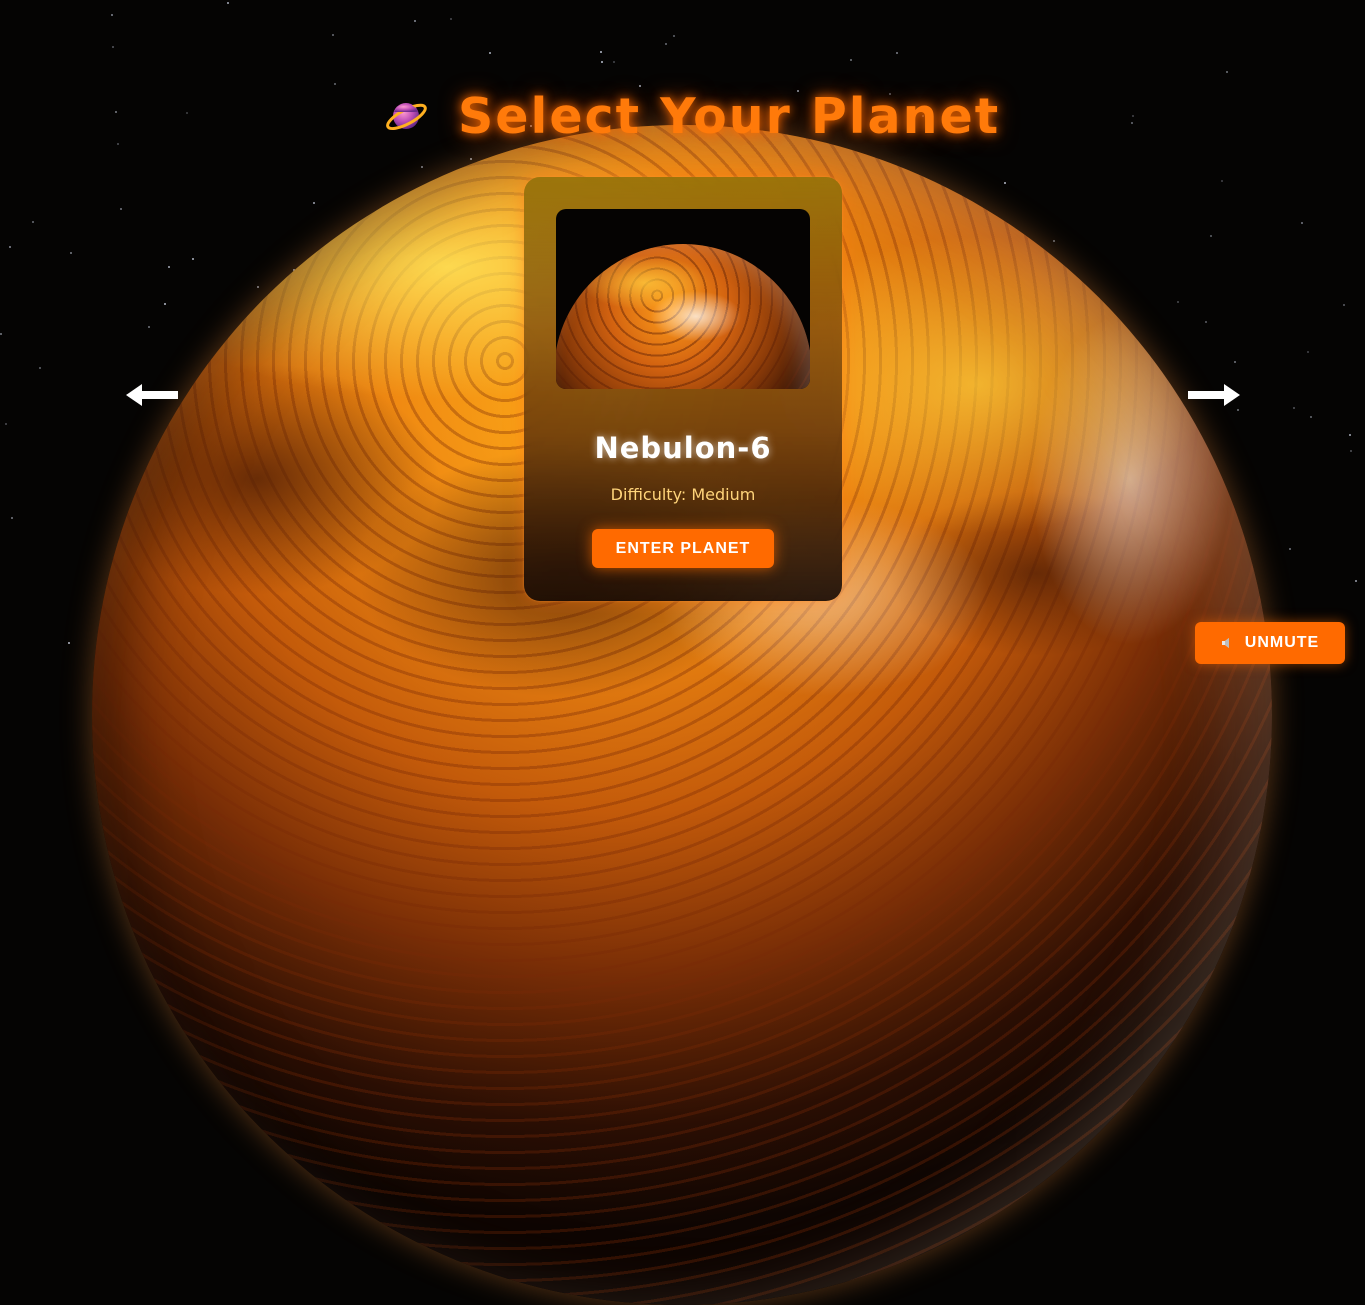 This screenshot has width=1365, height=1305. I want to click on arrow-left-icon, so click(152, 395).